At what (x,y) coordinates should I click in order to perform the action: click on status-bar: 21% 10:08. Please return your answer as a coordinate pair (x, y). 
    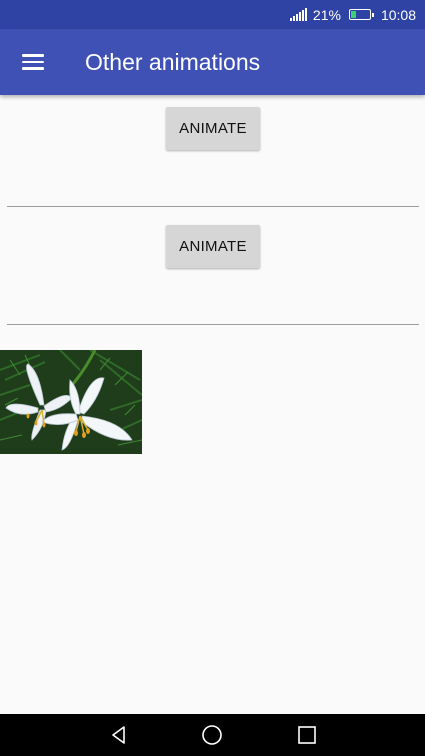
    Looking at the image, I should click on (212, 14).